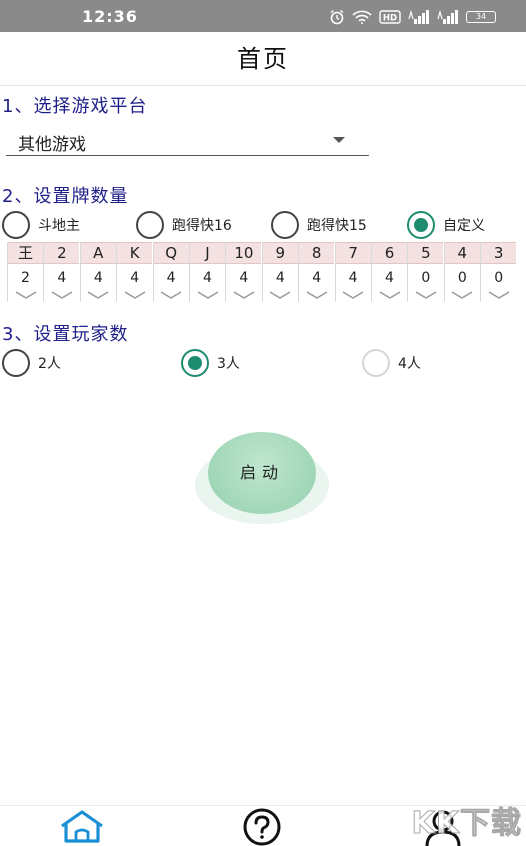 The width and height of the screenshot is (526, 846). I want to click on radio-players-2: 2人, so click(31, 363).